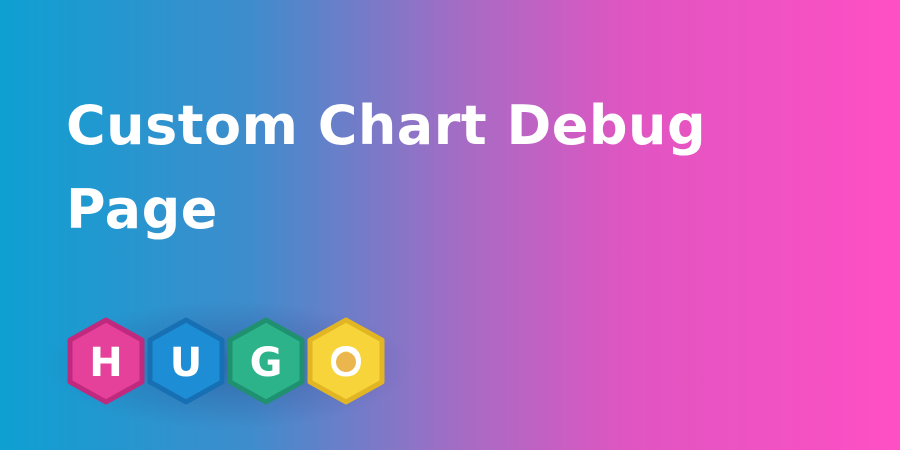 This screenshot has width=900, height=450. I want to click on logo-hex-h: H, so click(106, 361).